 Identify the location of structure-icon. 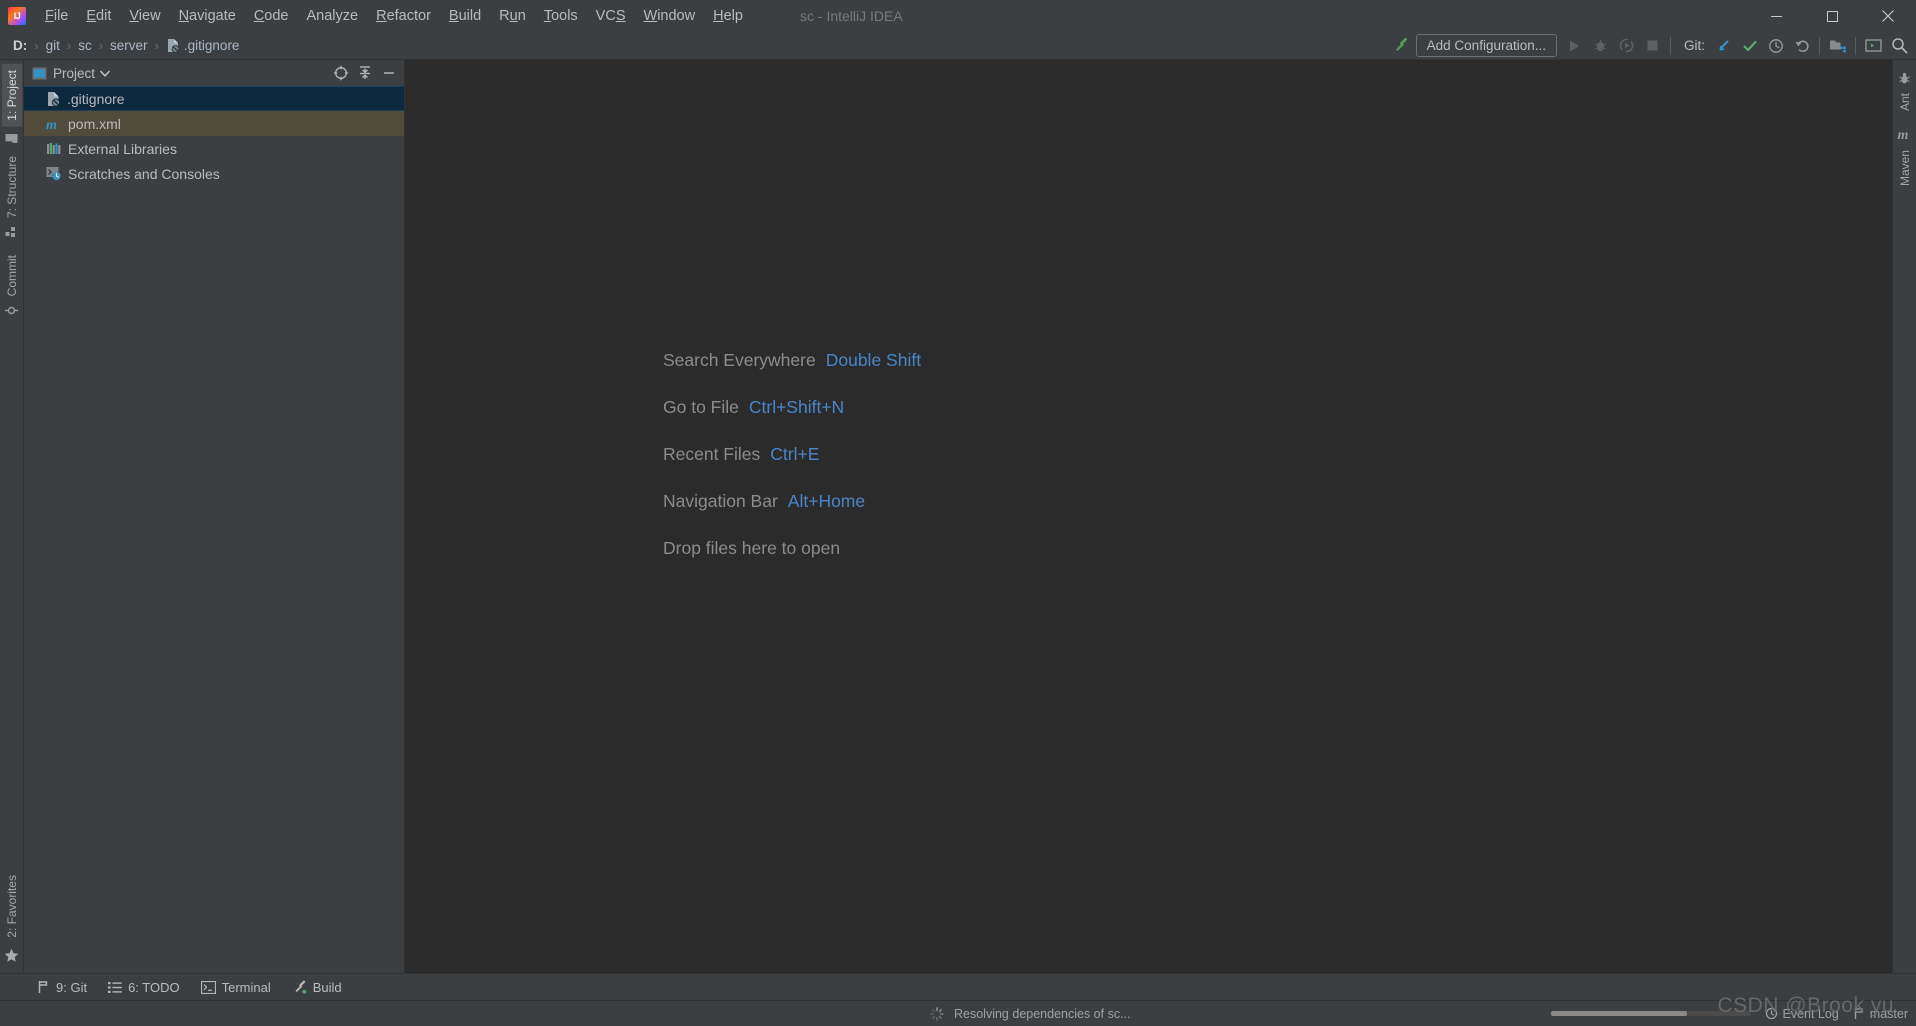
(10, 231).